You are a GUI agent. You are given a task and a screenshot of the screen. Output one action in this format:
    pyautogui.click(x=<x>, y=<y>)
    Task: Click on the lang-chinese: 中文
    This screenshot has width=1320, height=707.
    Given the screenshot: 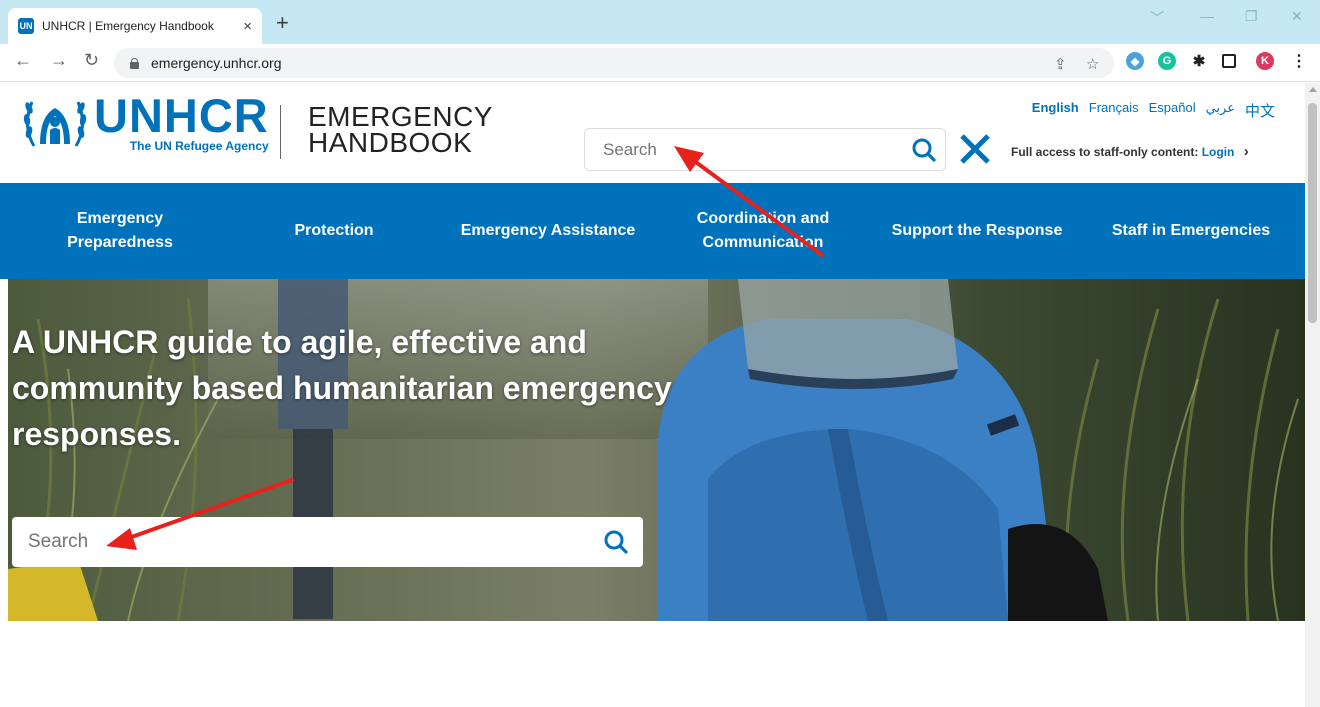 What is the action you would take?
    pyautogui.click(x=1260, y=110)
    